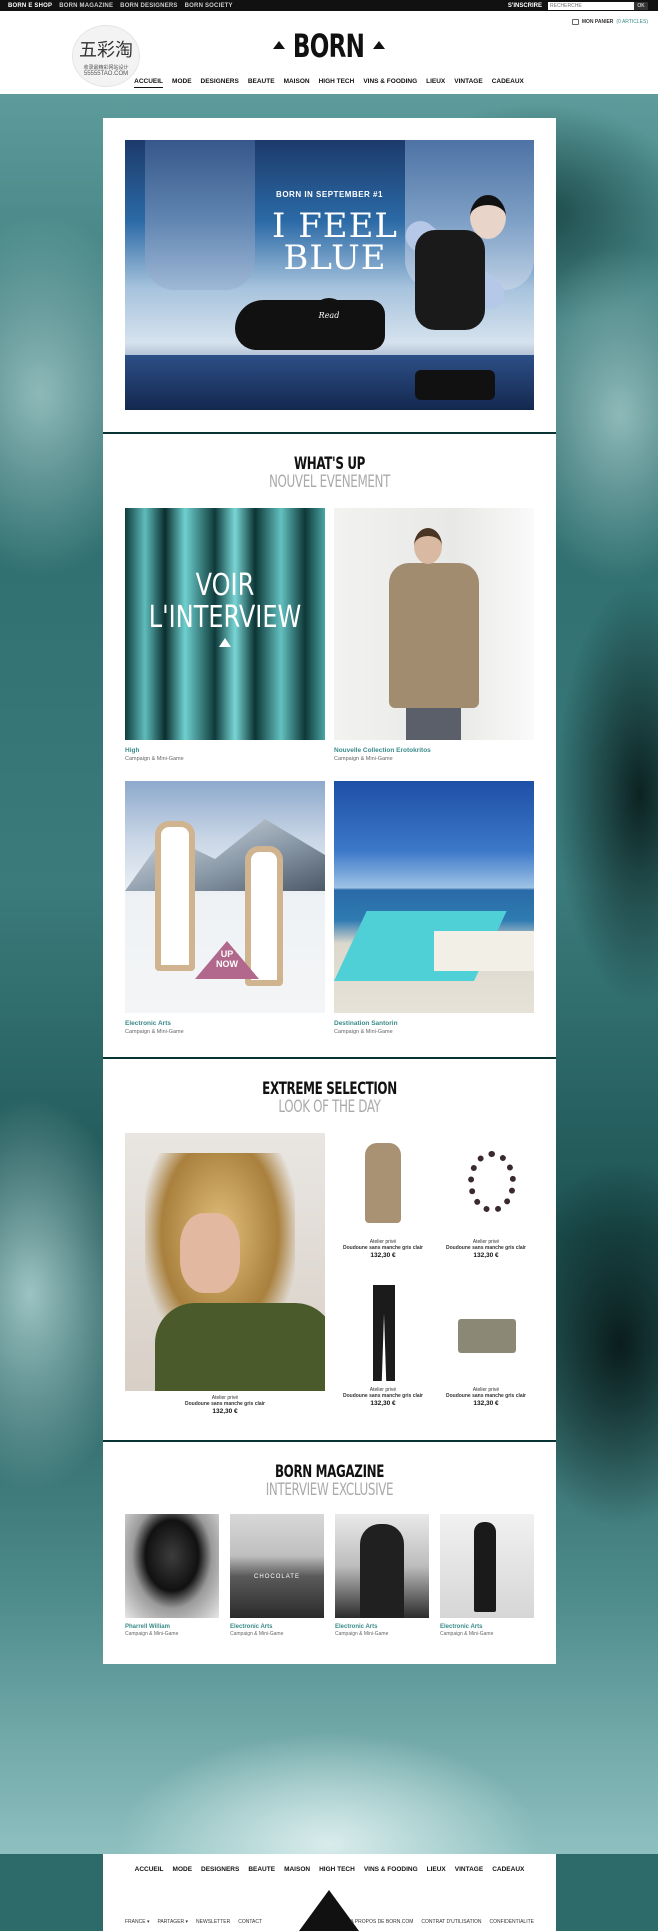 This screenshot has height=1931, width=658. I want to click on footer-nav-accueil: ACCUEIL, so click(149, 1869).